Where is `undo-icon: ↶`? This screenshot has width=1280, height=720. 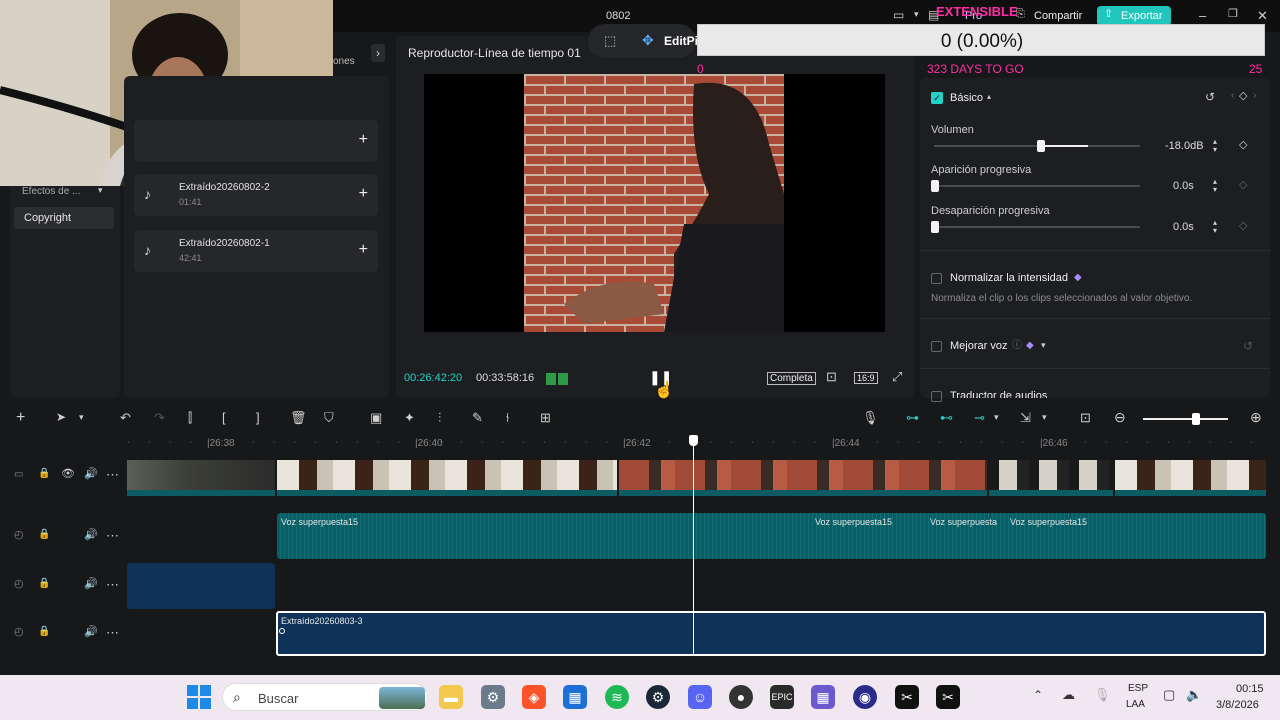
undo-icon: ↶ is located at coordinates (125, 417).